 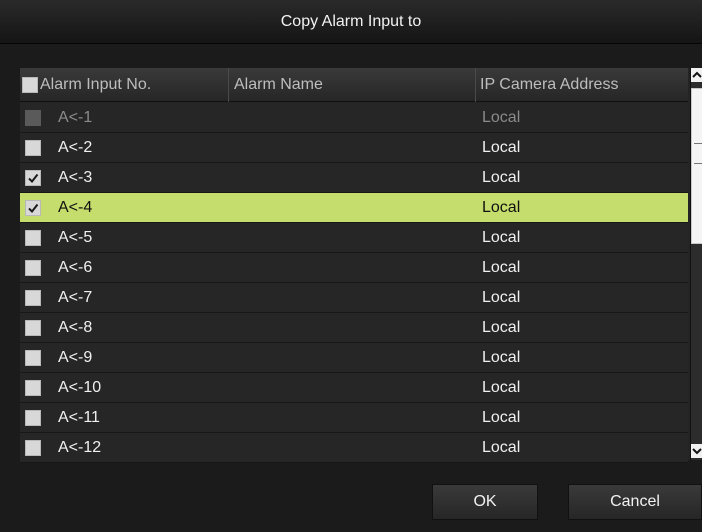 I want to click on ok-button: OK, so click(x=485, y=502).